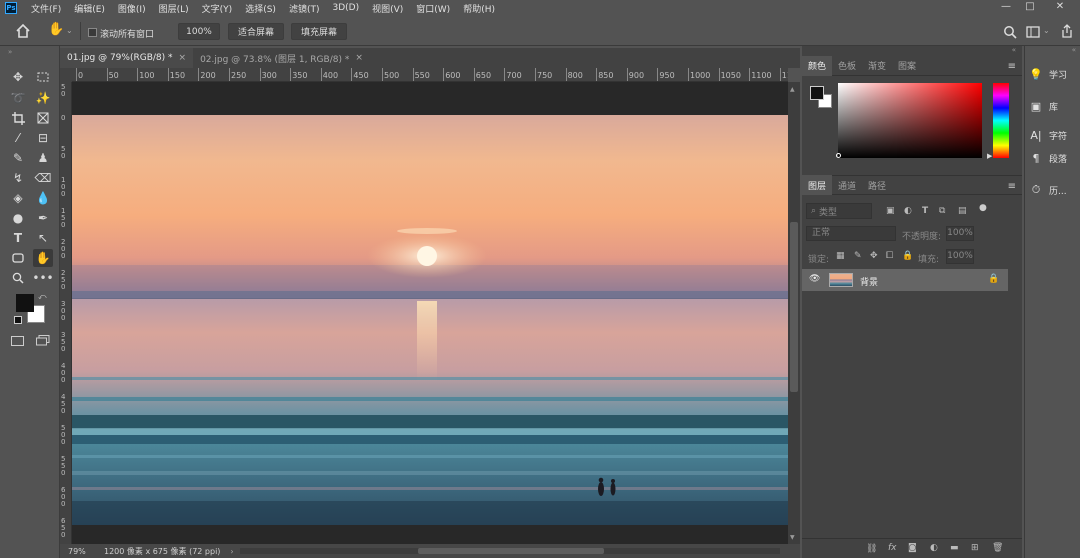 This screenshot has height=558, width=1080. I want to click on clone-stamp-tool-icon: ♟, so click(43, 158).